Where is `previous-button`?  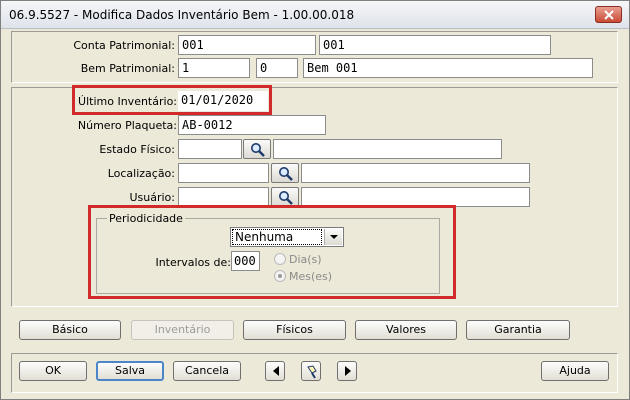
previous-button is located at coordinates (275, 371).